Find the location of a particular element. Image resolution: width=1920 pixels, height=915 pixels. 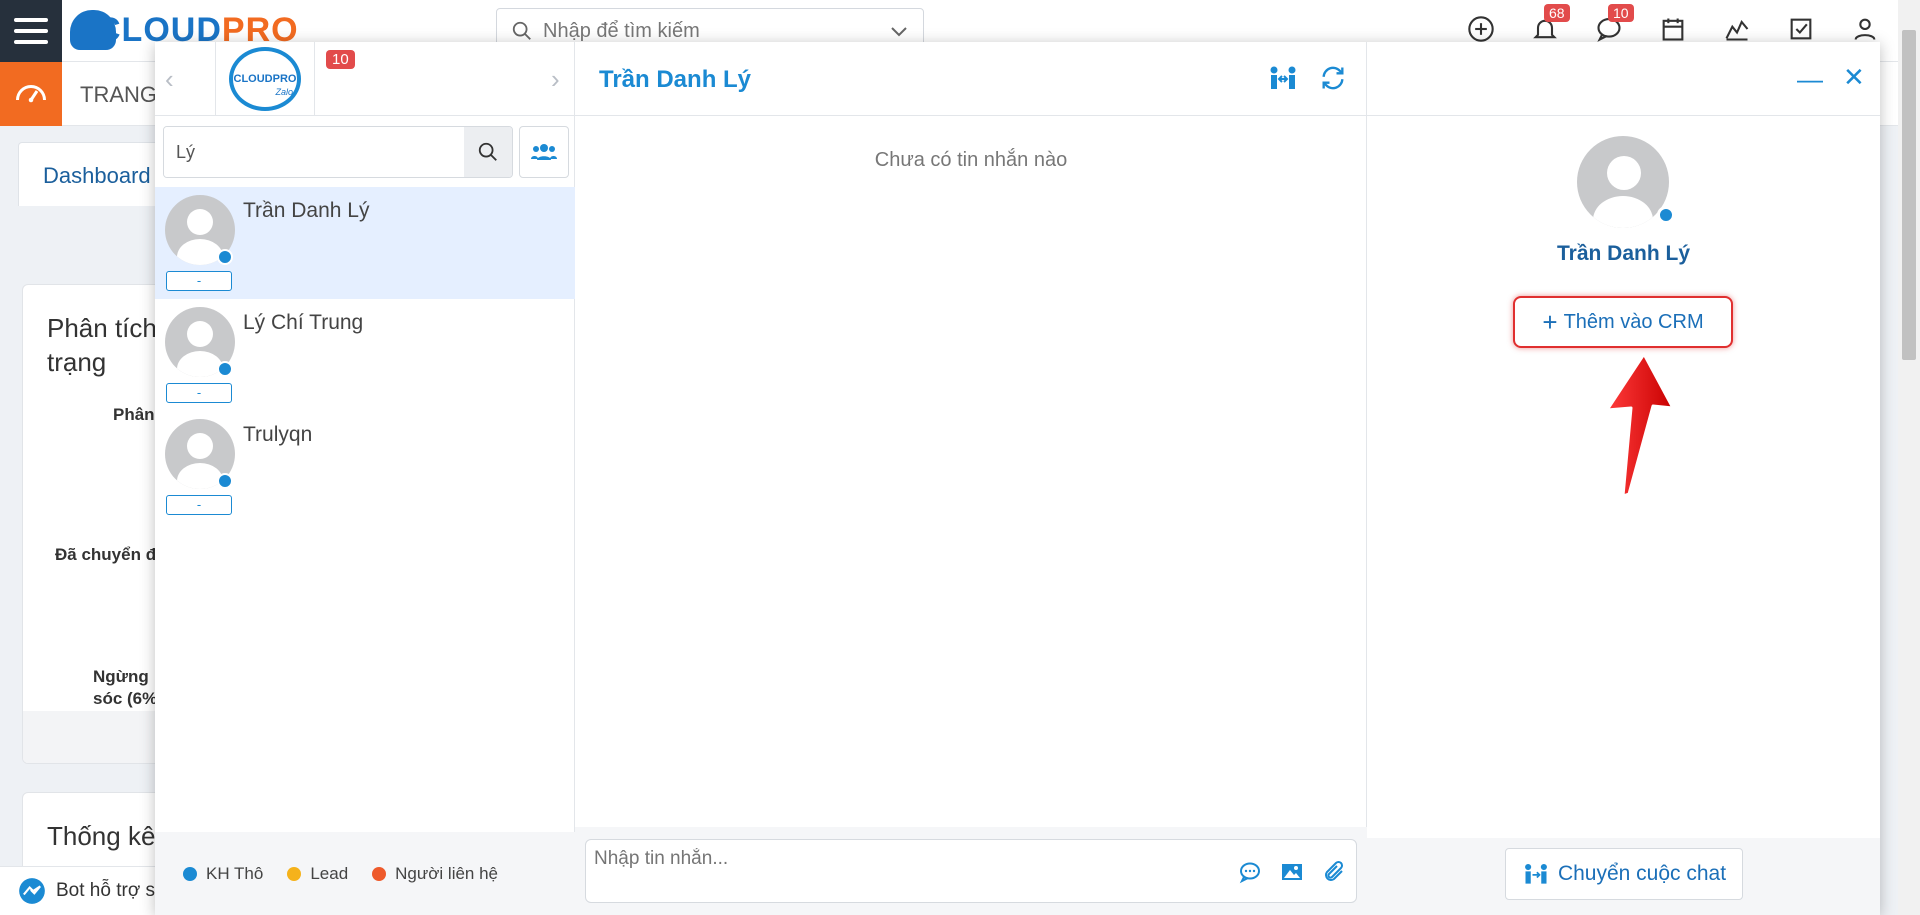

contact-name: Trần Danh Lý is located at coordinates (306, 210).